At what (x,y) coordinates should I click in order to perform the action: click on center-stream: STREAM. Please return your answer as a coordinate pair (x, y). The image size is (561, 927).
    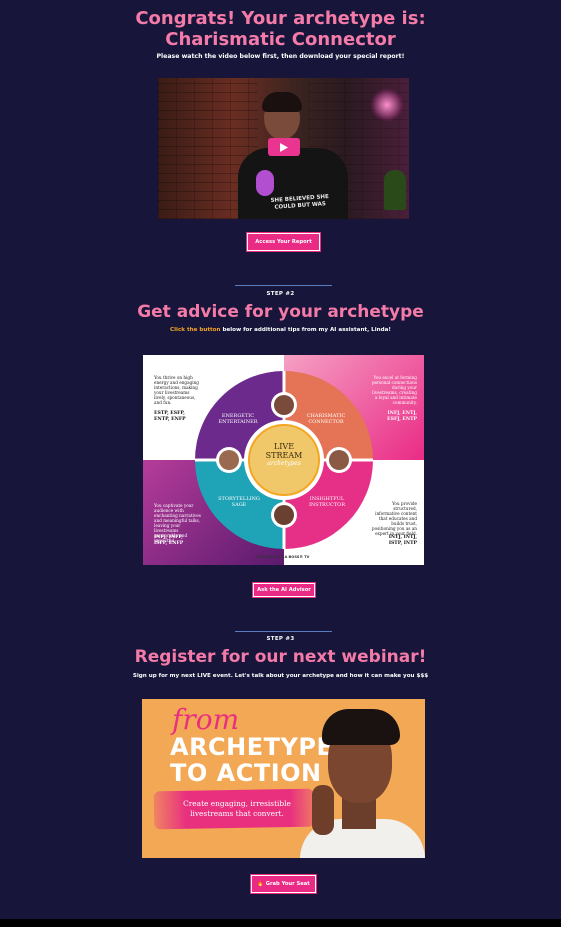
    Looking at the image, I should click on (284, 455).